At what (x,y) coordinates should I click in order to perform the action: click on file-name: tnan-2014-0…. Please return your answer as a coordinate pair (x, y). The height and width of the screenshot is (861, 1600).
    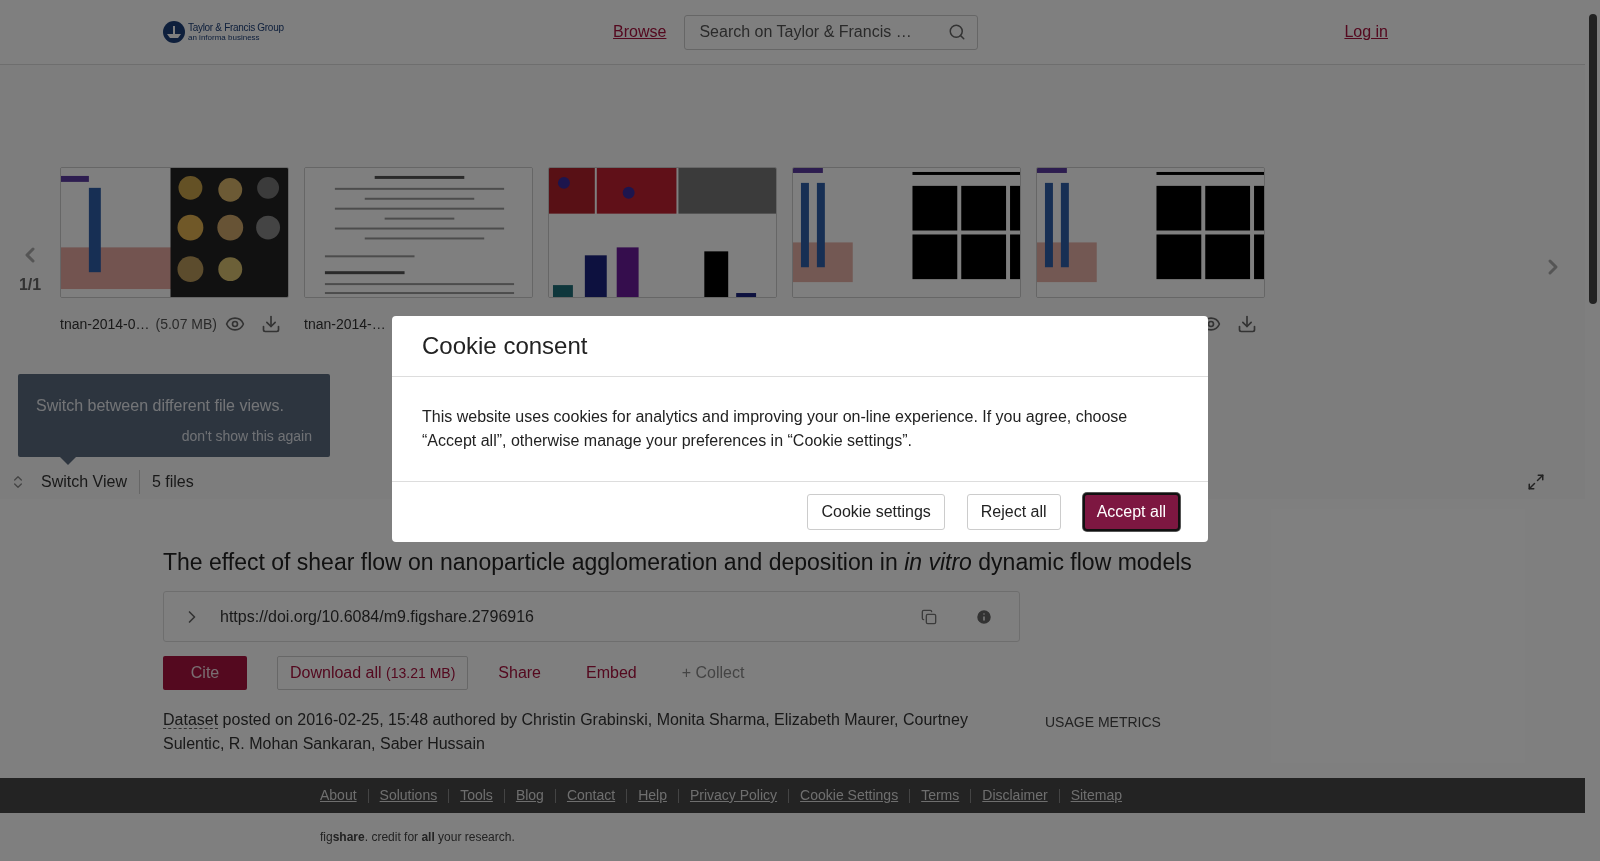
    Looking at the image, I should click on (105, 324).